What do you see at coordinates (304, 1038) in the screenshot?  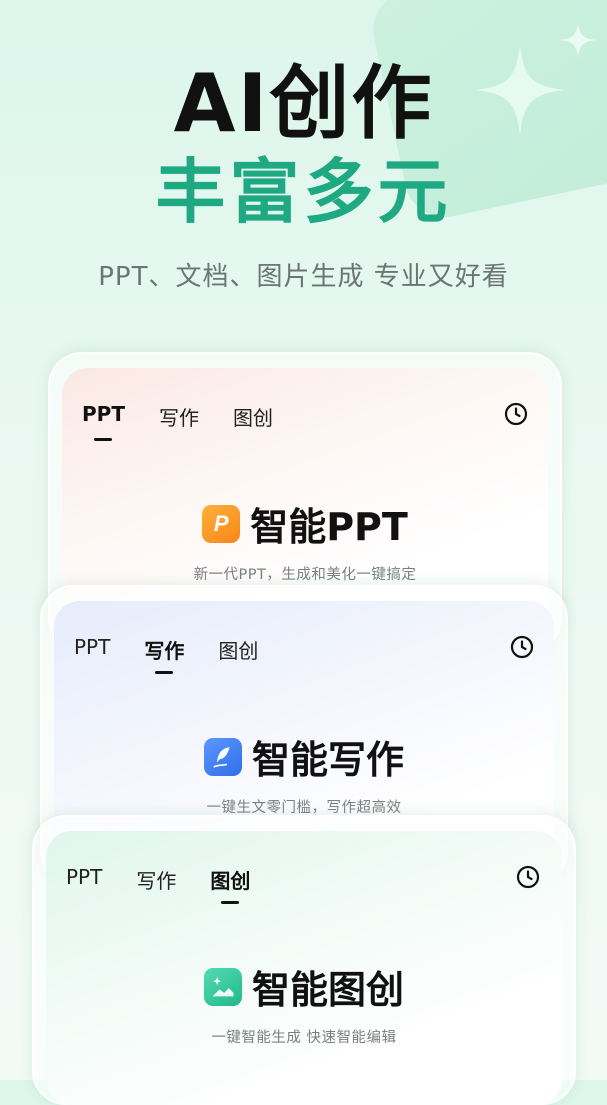 I see `product-description: 一键智能生成 快速智能编辑` at bounding box center [304, 1038].